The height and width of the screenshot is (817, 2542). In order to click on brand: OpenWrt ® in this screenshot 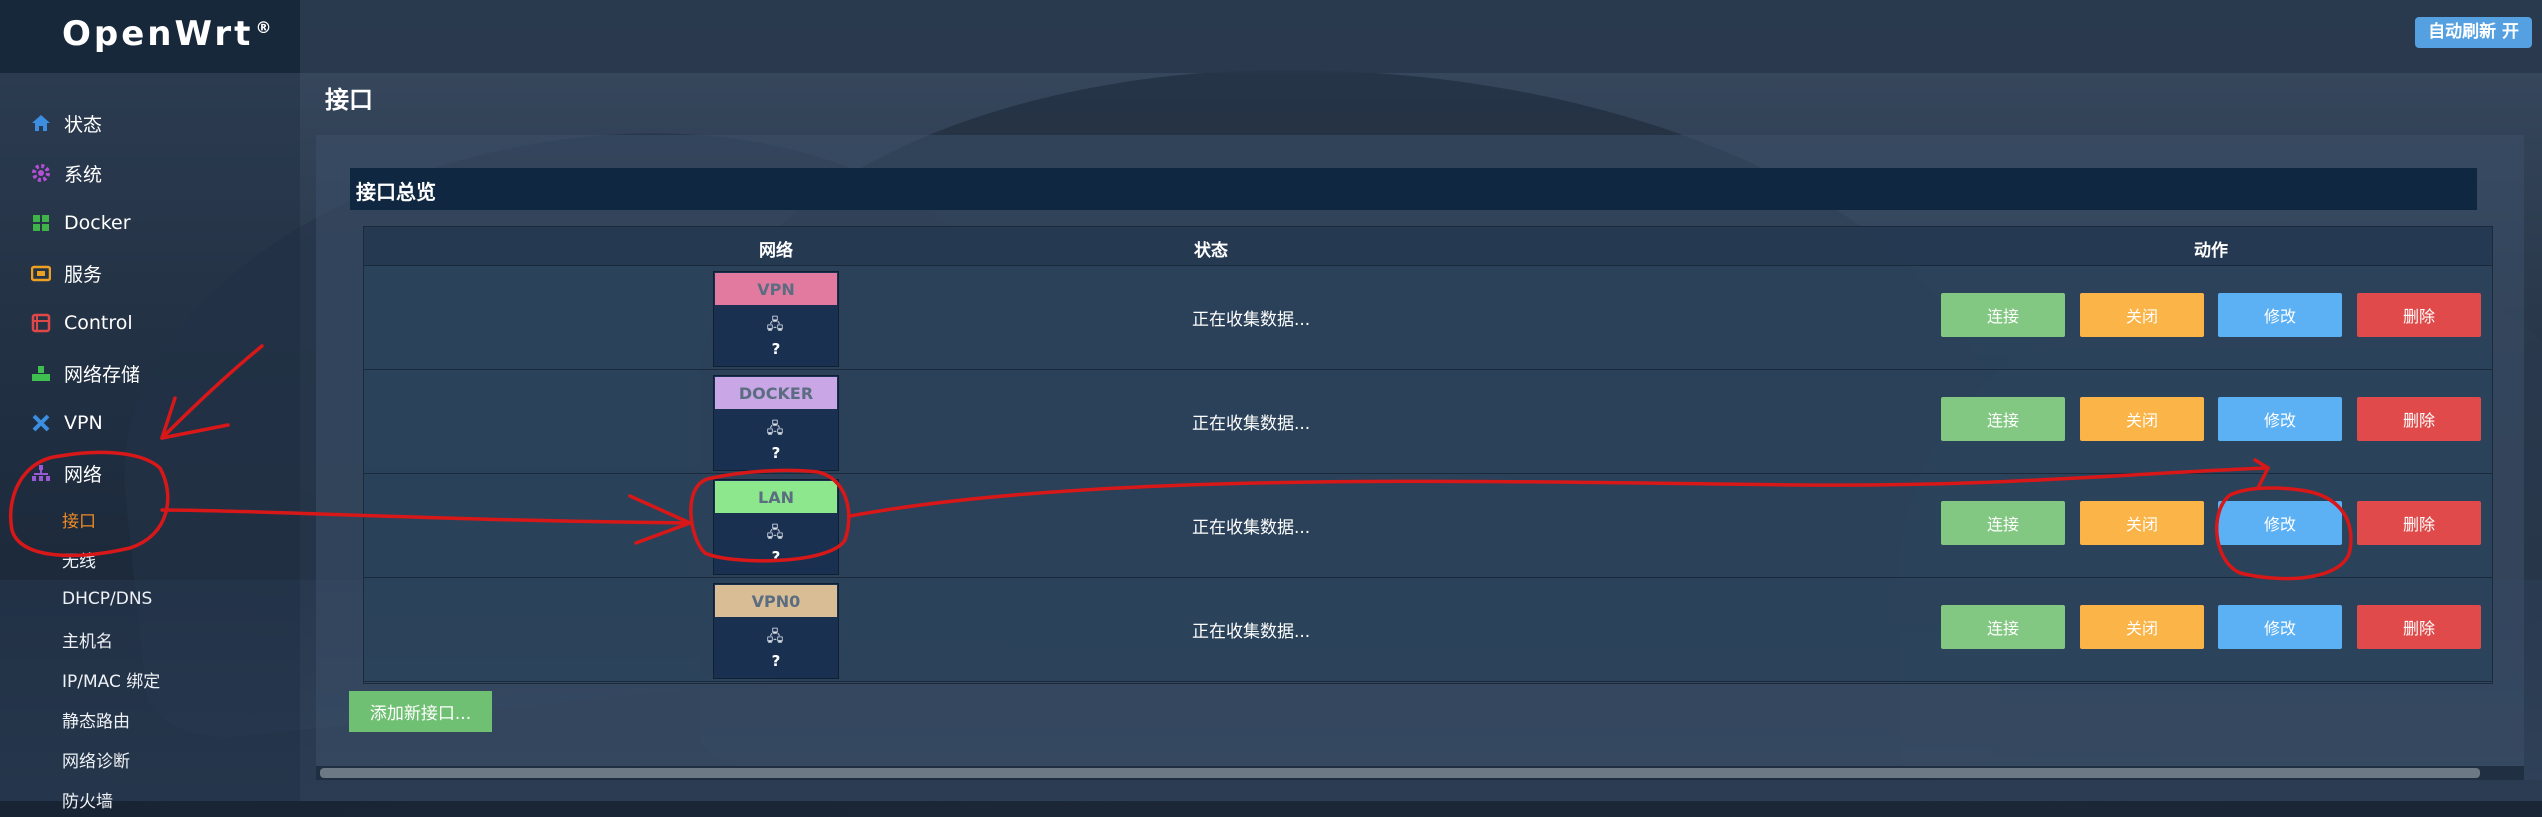, I will do `click(150, 36)`.